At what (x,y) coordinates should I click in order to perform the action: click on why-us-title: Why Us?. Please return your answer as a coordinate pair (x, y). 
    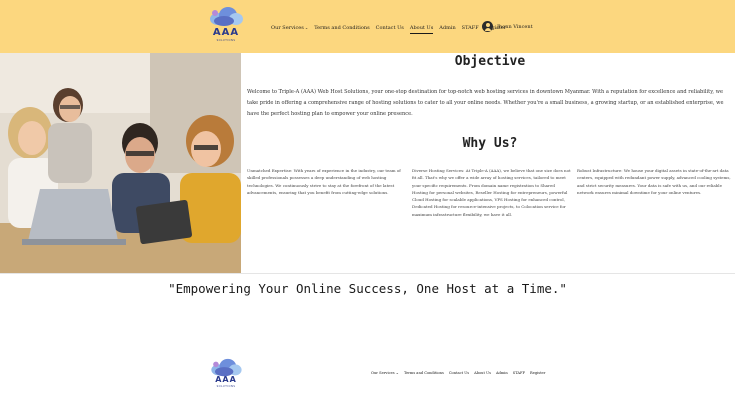
    Looking at the image, I should click on (490, 143).